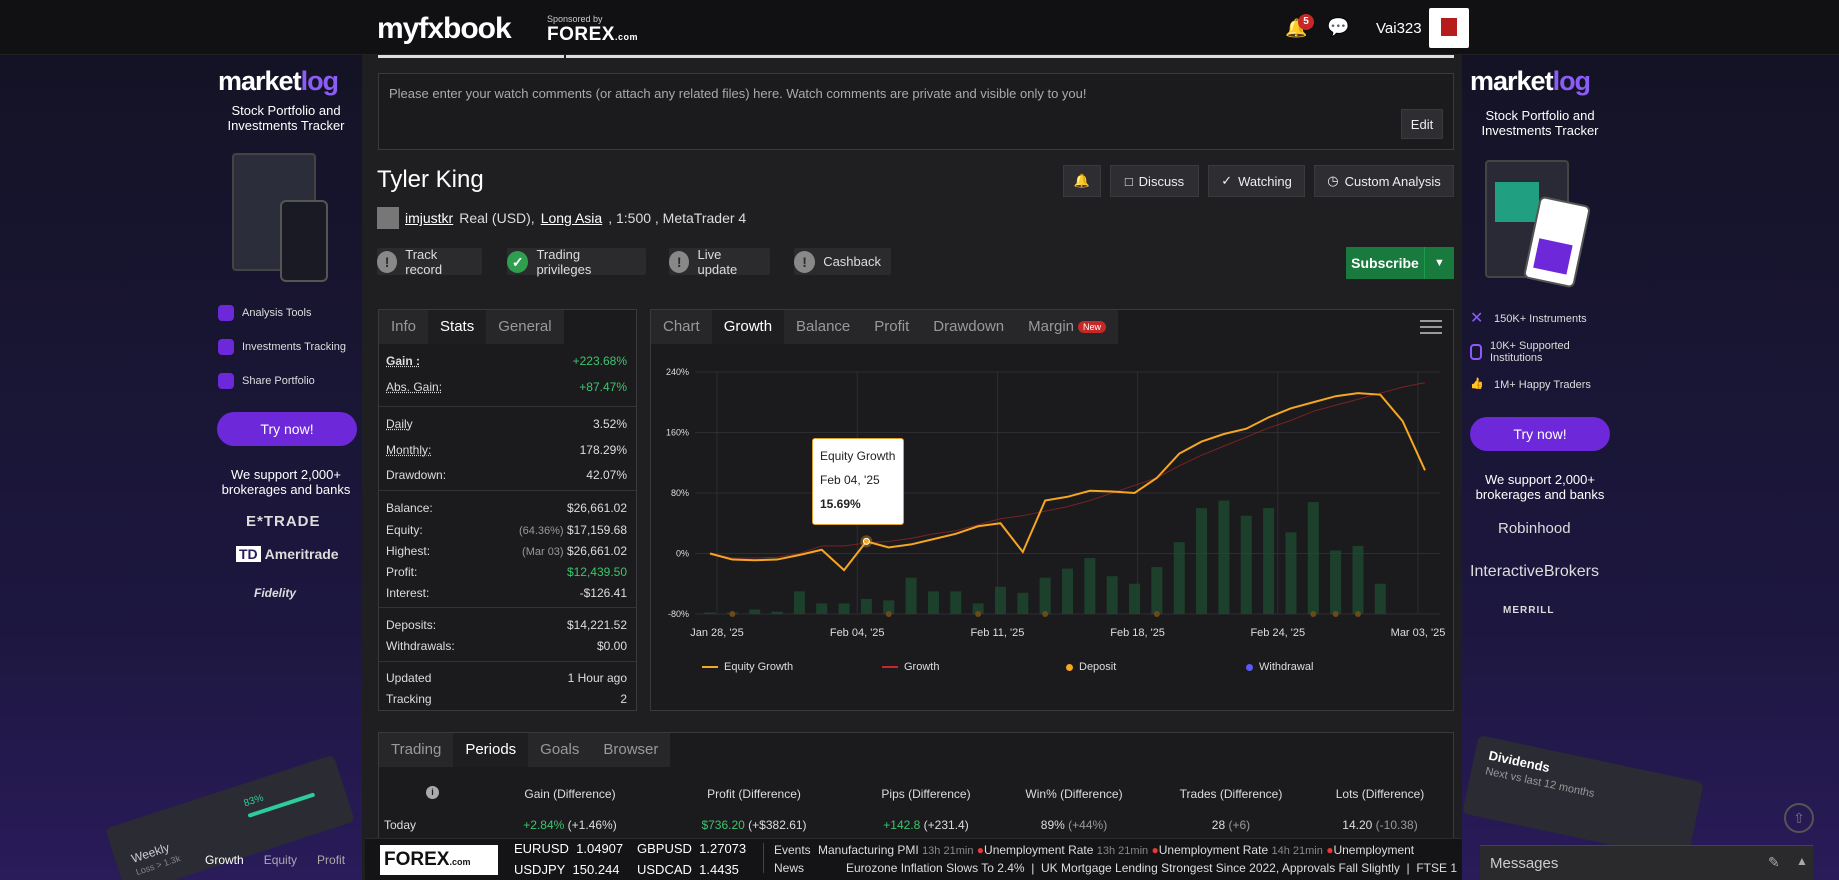 The image size is (1839, 880). What do you see at coordinates (286, 482) in the screenshot?
I see `left-ad-support-text: We support 2,000+ brokerages and banks` at bounding box center [286, 482].